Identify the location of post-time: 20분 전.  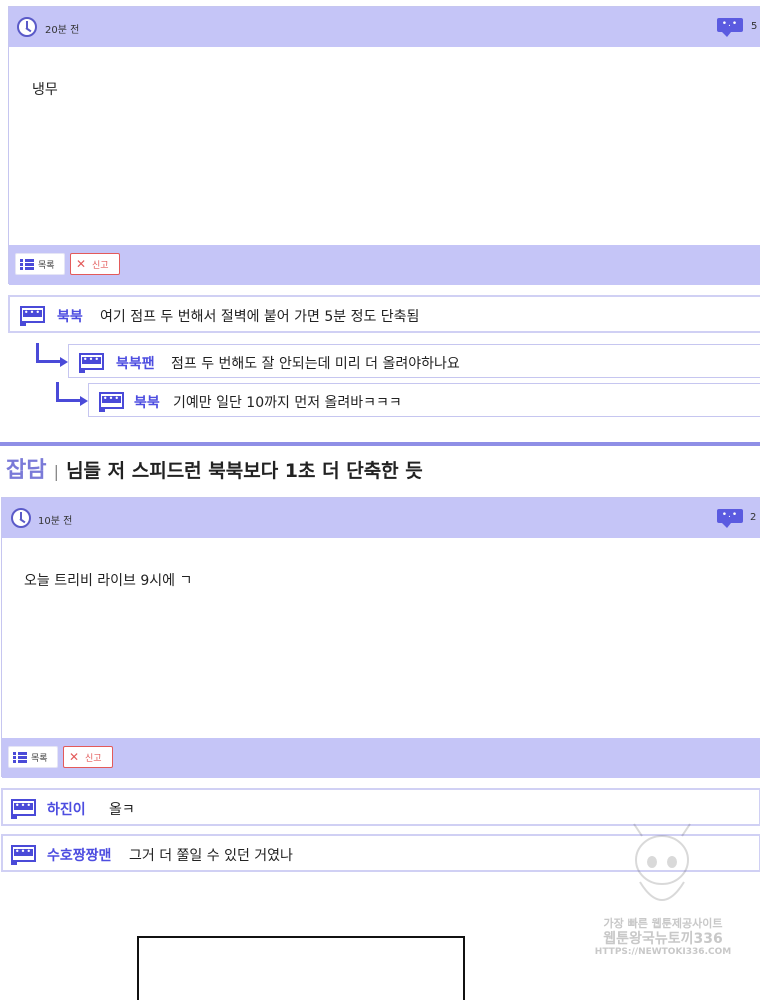
(62, 30).